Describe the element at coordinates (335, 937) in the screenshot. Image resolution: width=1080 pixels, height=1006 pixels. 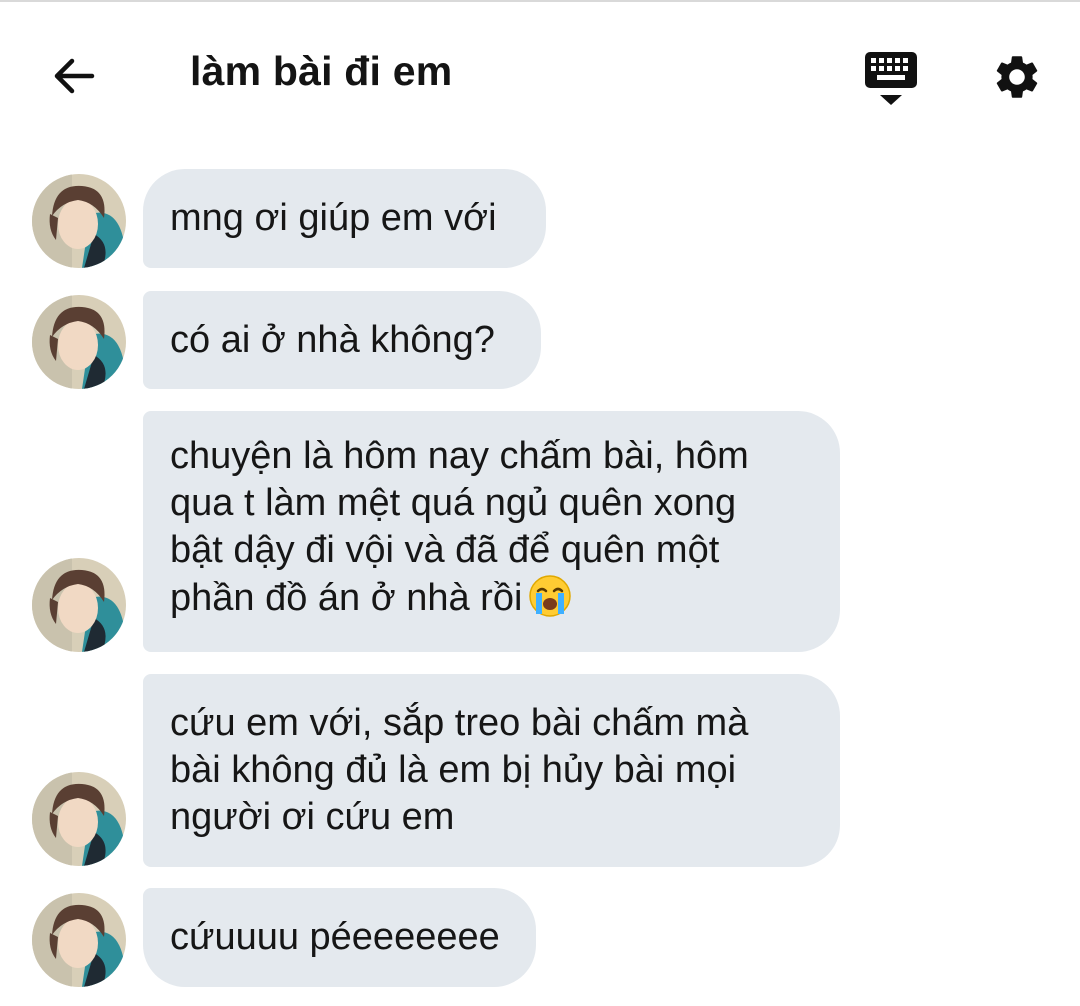
I see `message-text: cứuuuu péeeeeeee` at that location.